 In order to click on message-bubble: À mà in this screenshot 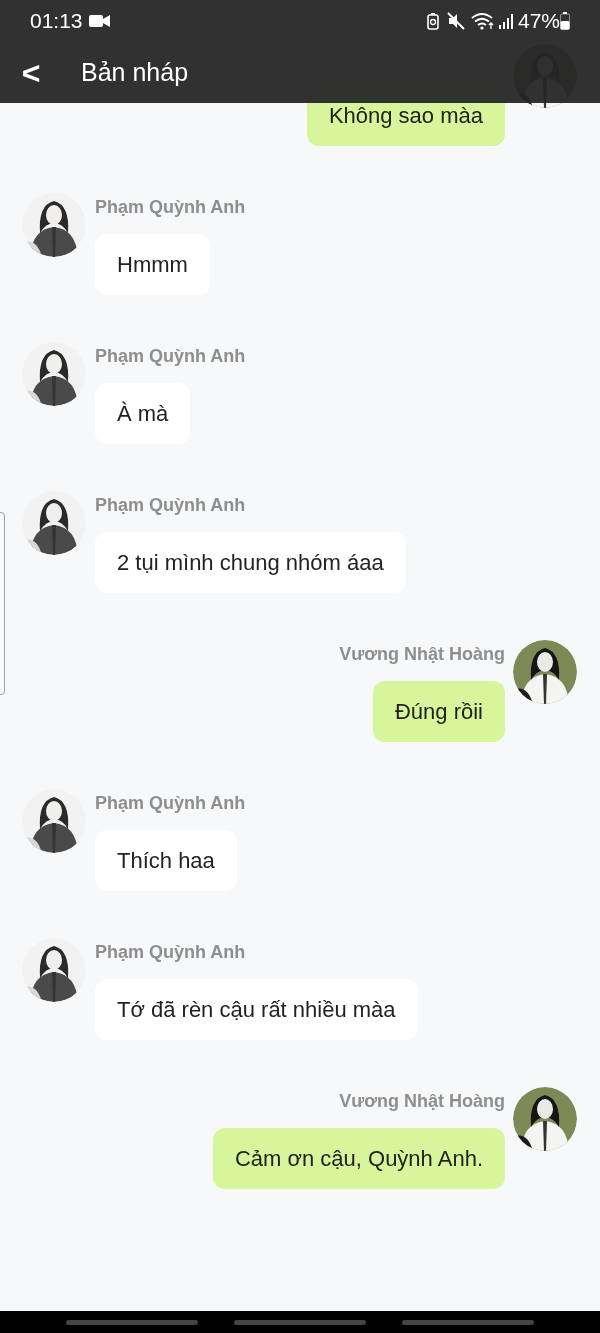, I will do `click(143, 413)`.